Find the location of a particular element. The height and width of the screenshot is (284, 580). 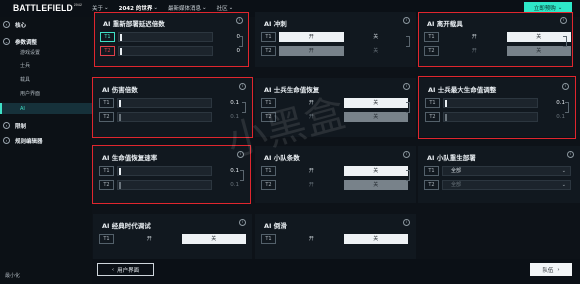

highlight-box-exit-vehicle is located at coordinates (495, 39).